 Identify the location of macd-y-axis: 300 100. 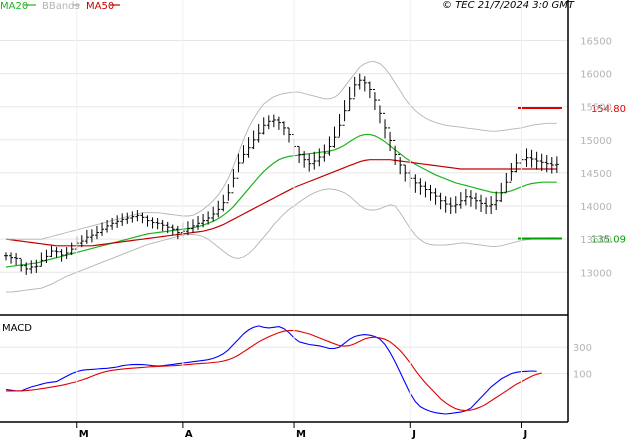
(582, 361).